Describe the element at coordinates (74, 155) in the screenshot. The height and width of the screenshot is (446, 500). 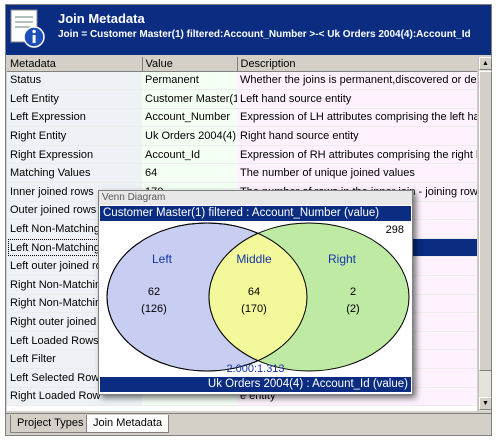
I see `cell-metadata: Right Expression` at that location.